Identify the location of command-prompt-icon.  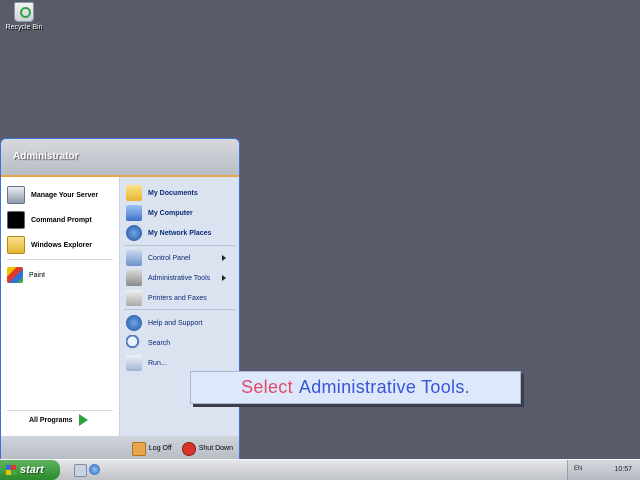
(16, 220).